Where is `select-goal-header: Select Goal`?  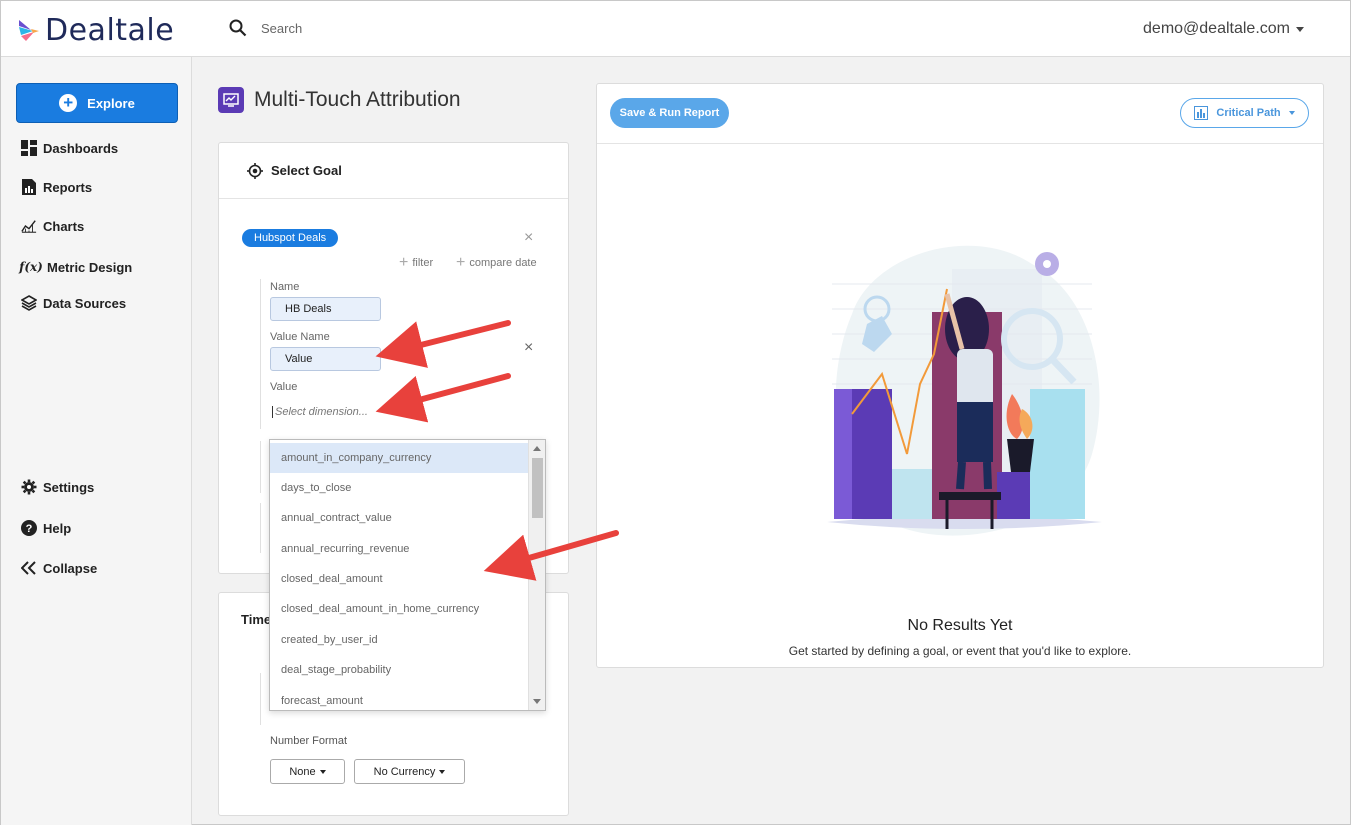
select-goal-header: Select Goal is located at coordinates (393, 171).